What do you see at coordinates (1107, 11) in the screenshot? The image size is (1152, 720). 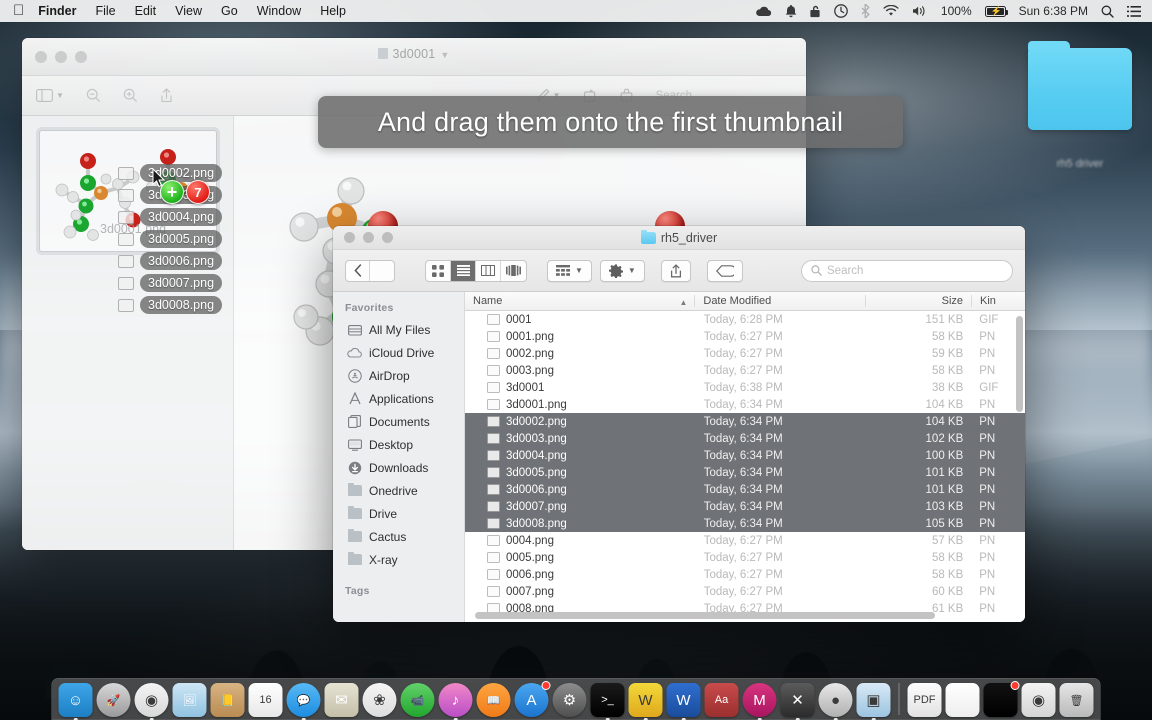 I see `spotlight-search-icon` at bounding box center [1107, 11].